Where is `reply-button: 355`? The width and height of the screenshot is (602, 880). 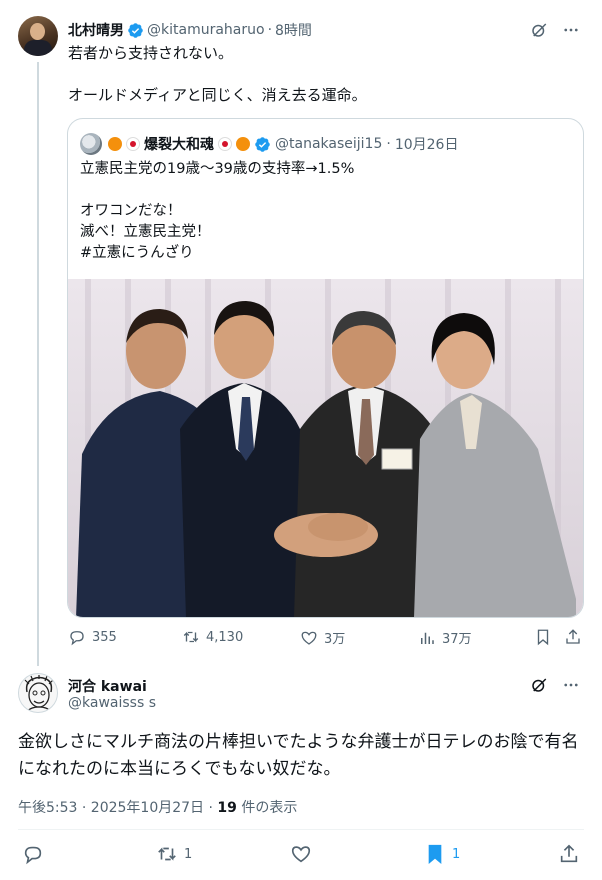
reply-button: 355 is located at coordinates (92, 637).